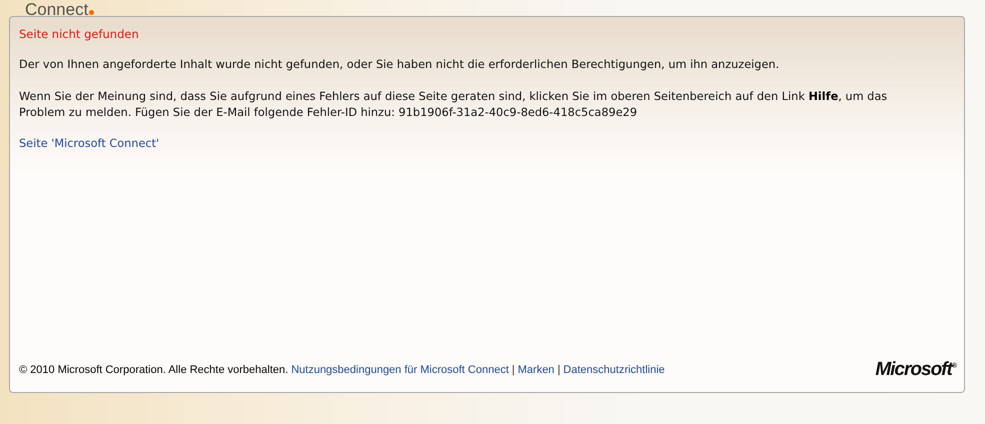  I want to click on error-message: Wenn Sie der Meinung sind, dass Sie aufgrund eines Fehlers auf diese Seite geraten sind, klicken Sie im oberen Seitenbereich auf den Link Hilfe, um das Problem zu melden. Fügen Sie der E-Mail folgende Fehler-ID hinzu: 91b1906f-31a2-40c9-8ed6-418c5ca89e29, so click(453, 105).